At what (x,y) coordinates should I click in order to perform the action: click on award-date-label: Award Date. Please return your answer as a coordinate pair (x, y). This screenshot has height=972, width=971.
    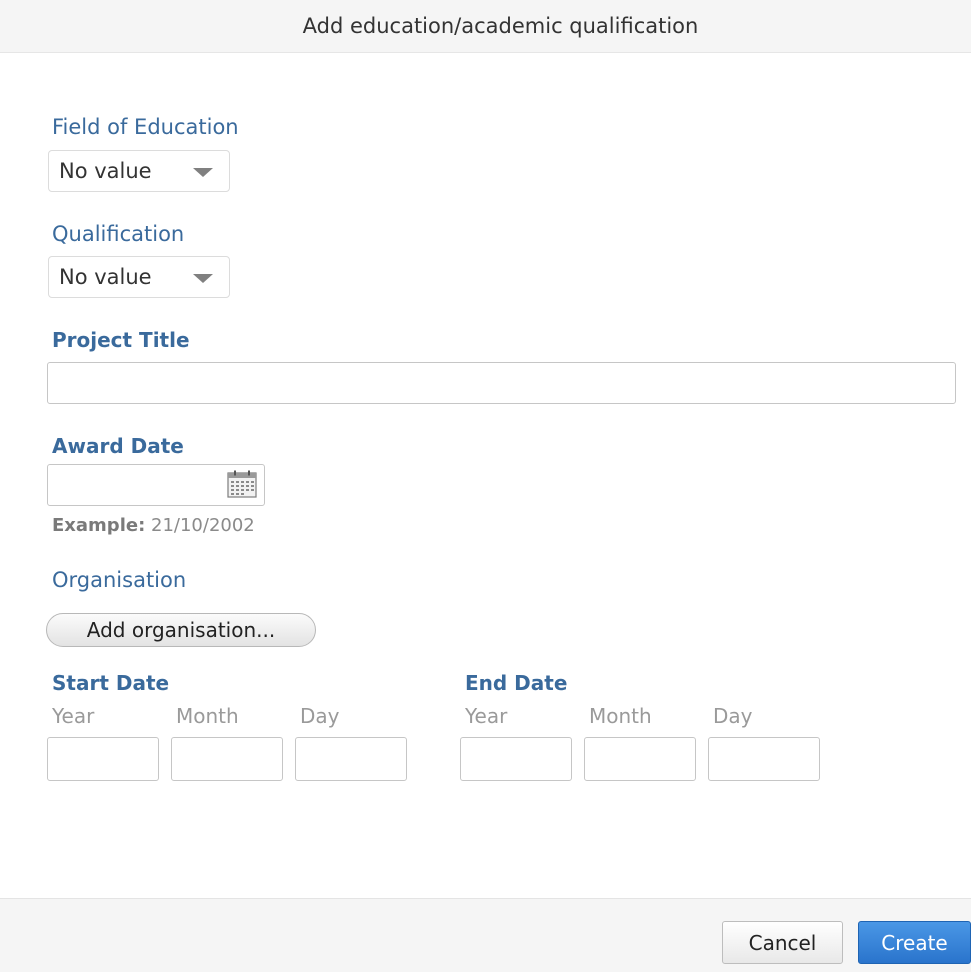
    Looking at the image, I should click on (118, 446).